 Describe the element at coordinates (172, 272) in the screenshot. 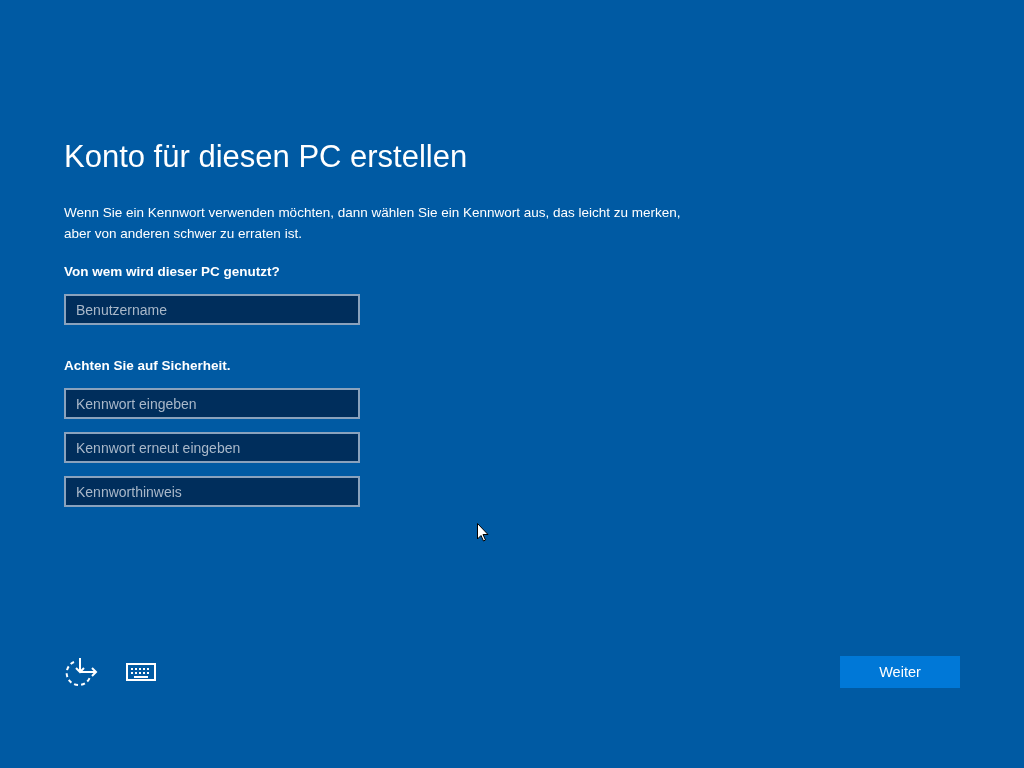

I see `section-heading: Von wem wird dieser PC genutzt?` at that location.